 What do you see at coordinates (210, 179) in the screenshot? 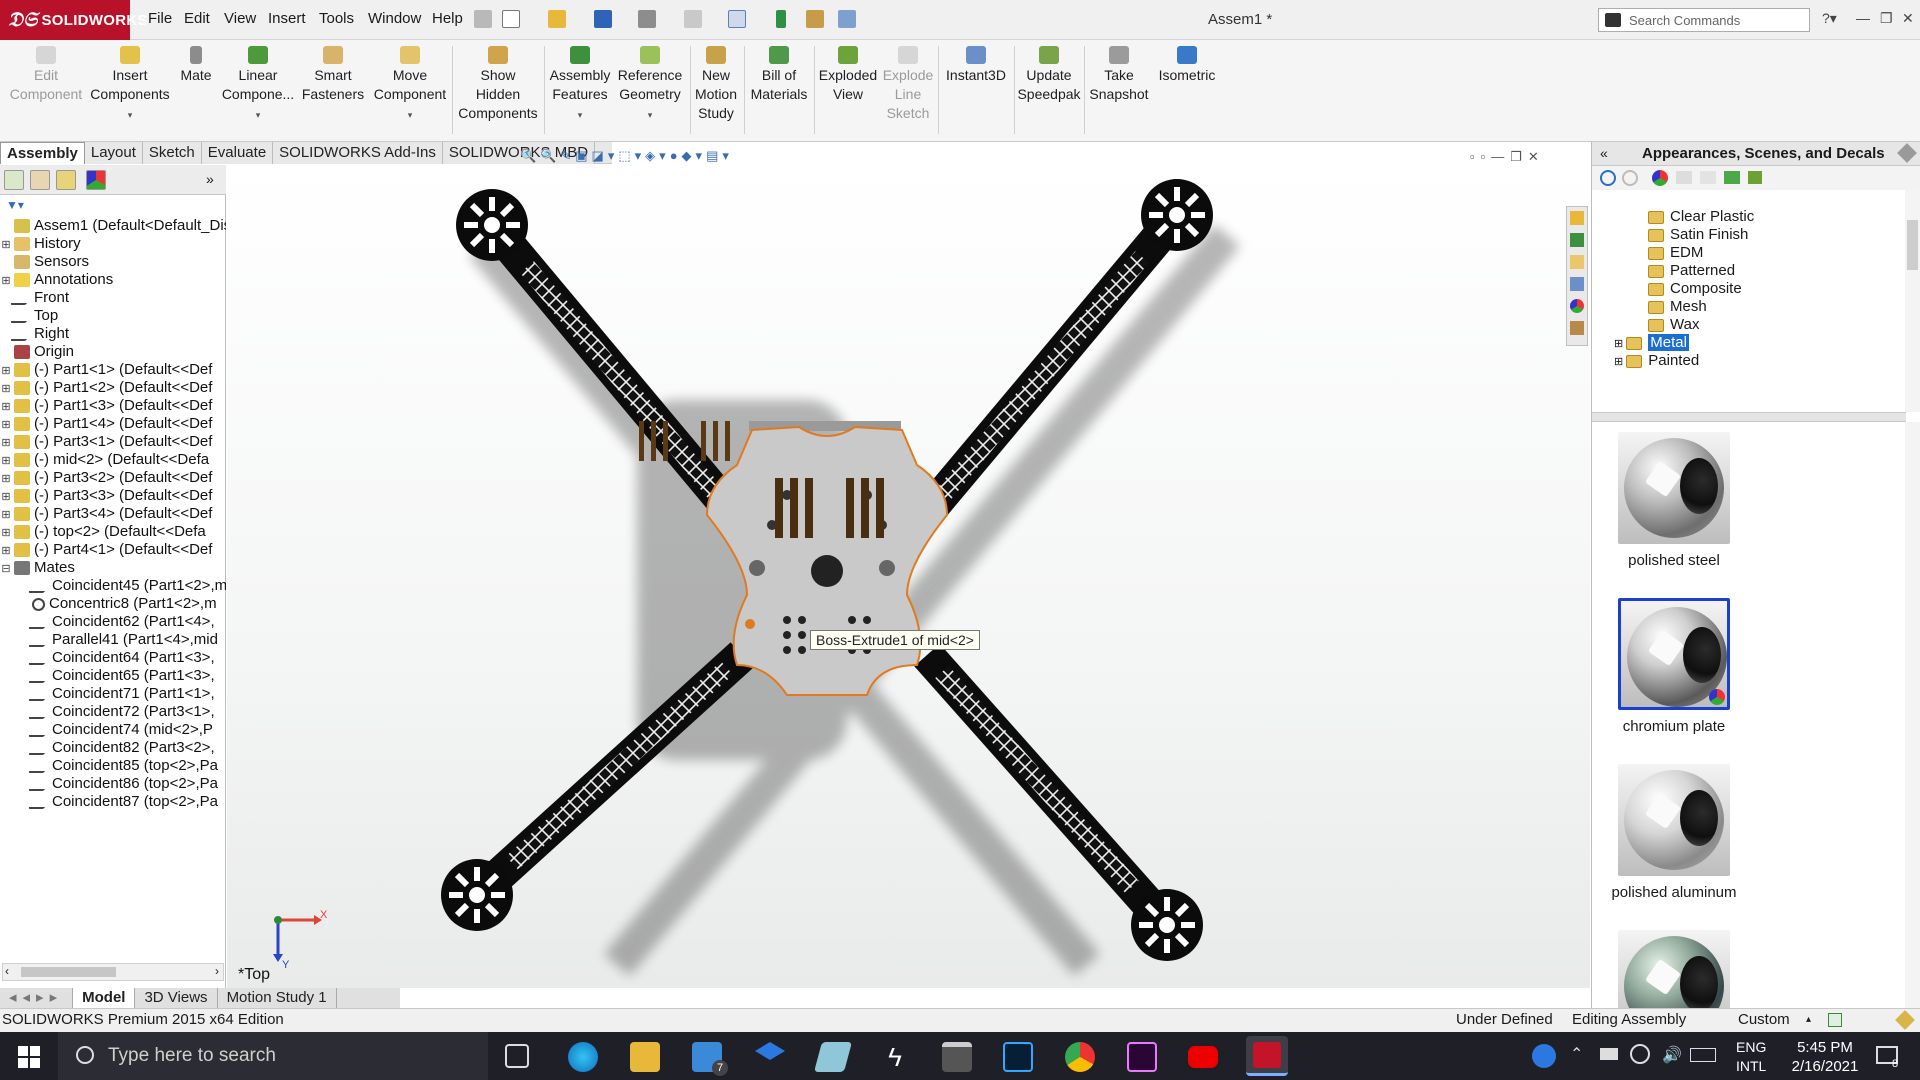
I see `expand-panel-icon: »` at bounding box center [210, 179].